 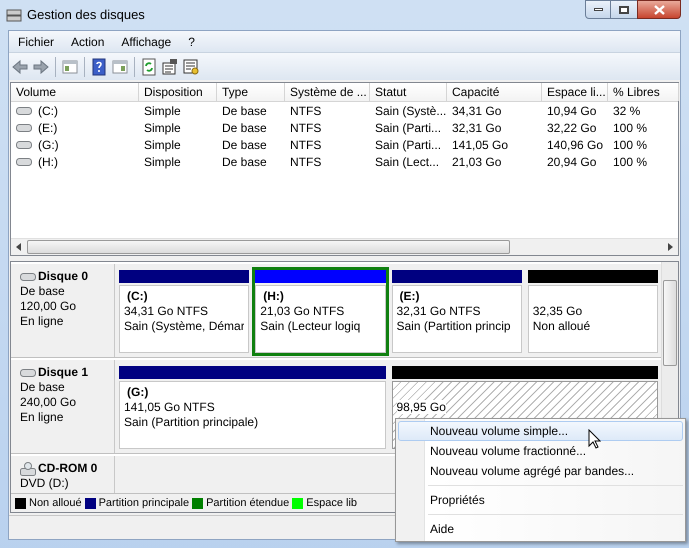 What do you see at coordinates (19, 247) in the screenshot?
I see `scroll-left-icon` at bounding box center [19, 247].